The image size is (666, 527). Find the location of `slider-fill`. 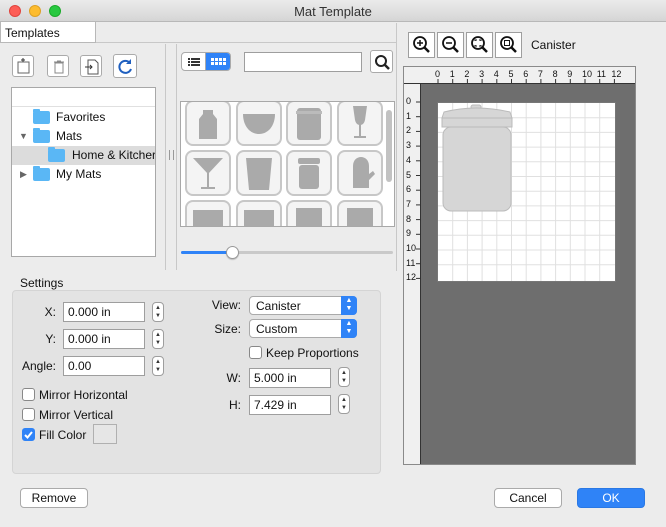

slider-fill is located at coordinates (206, 252).